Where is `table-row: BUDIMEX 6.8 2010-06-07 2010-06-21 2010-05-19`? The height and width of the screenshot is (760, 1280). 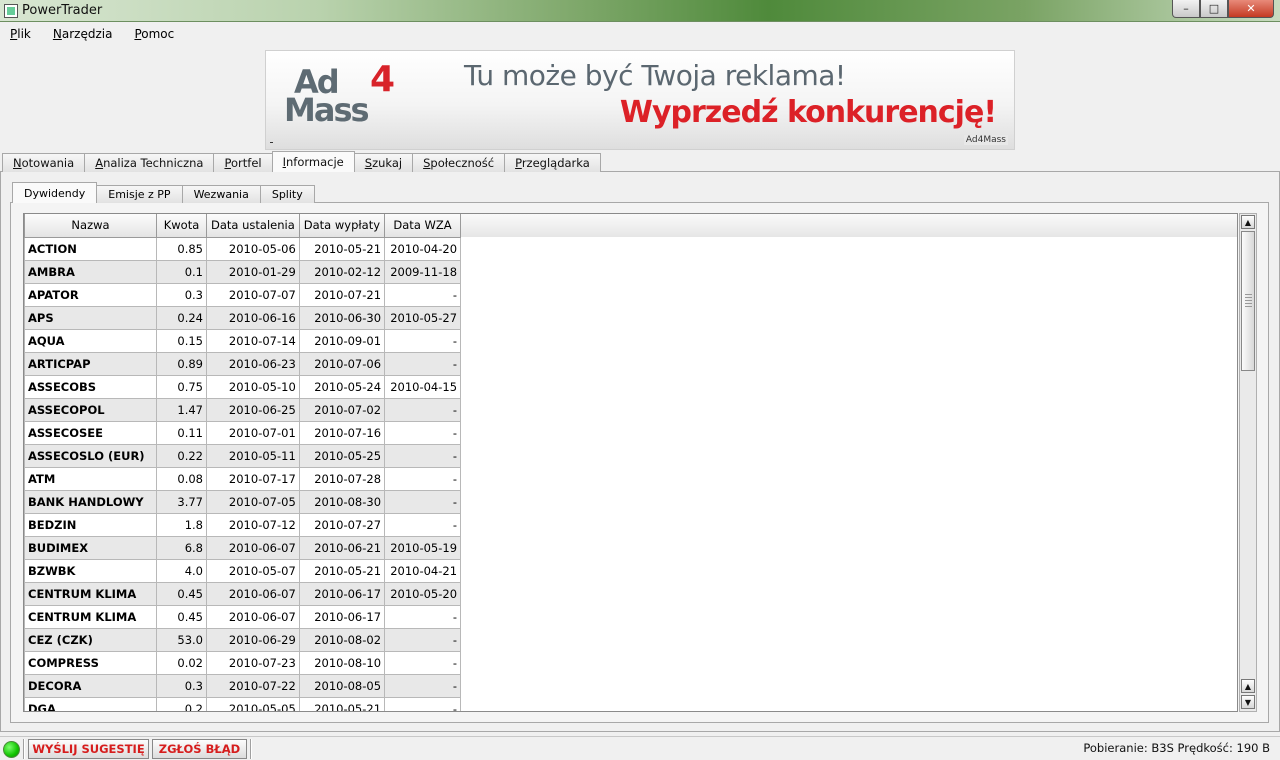
table-row: BUDIMEX 6.8 2010-06-07 2010-06-21 2010-05-19 is located at coordinates (243, 547).